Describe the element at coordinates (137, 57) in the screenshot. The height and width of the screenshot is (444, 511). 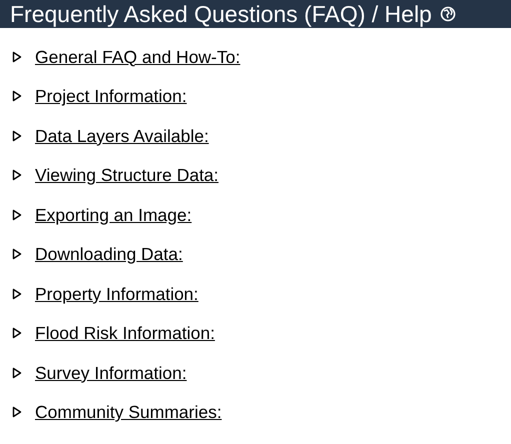
I see `faq-link: General FAQ and How-To:` at that location.